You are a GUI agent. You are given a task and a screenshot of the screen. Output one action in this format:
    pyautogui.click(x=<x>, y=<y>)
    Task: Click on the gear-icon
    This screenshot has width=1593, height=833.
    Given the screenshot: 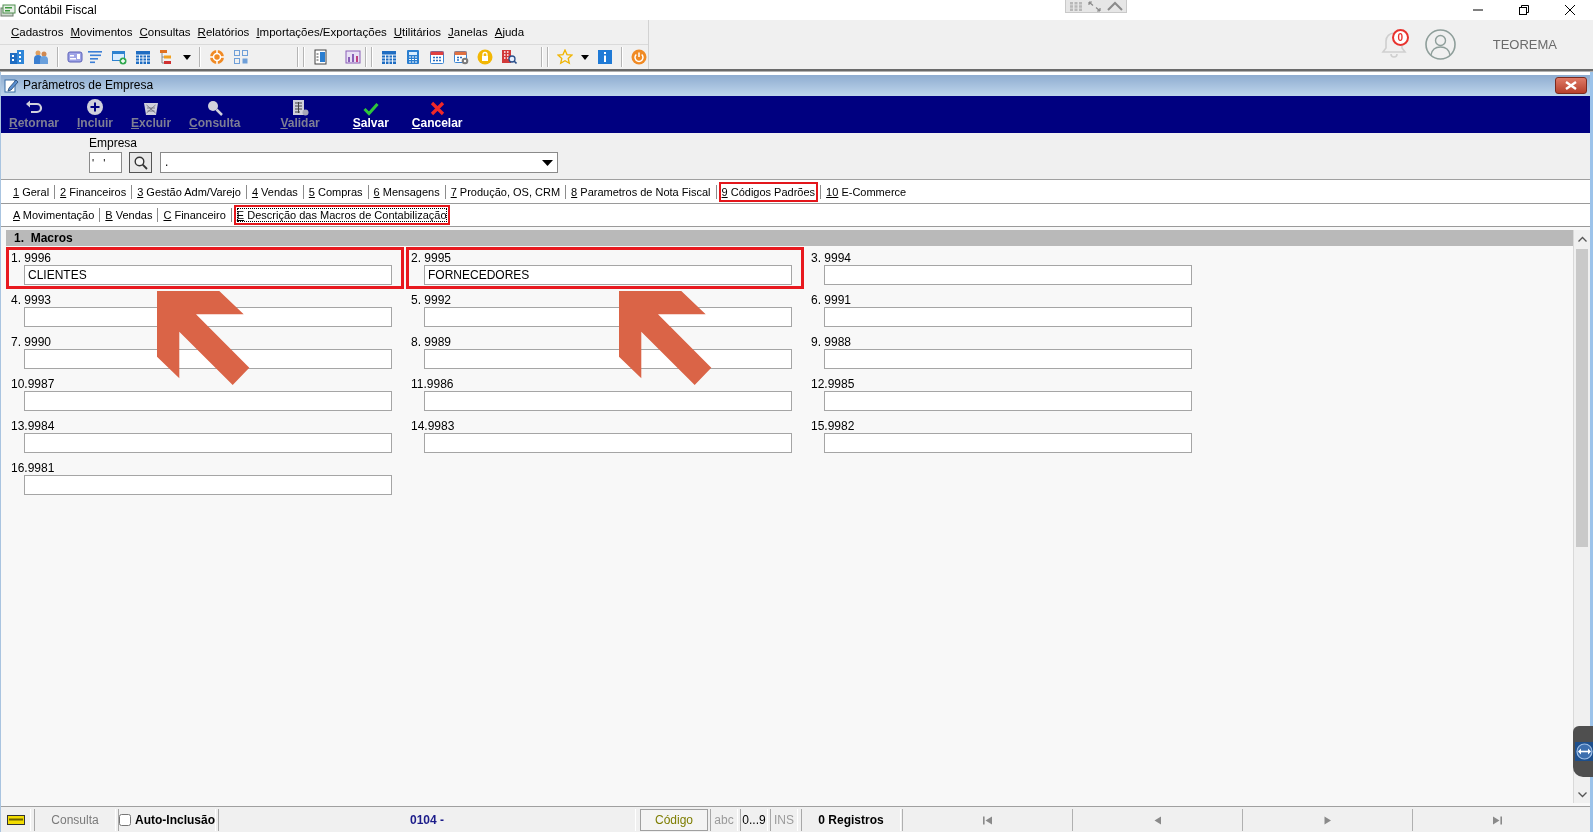 What is the action you would take?
    pyautogui.click(x=217, y=57)
    